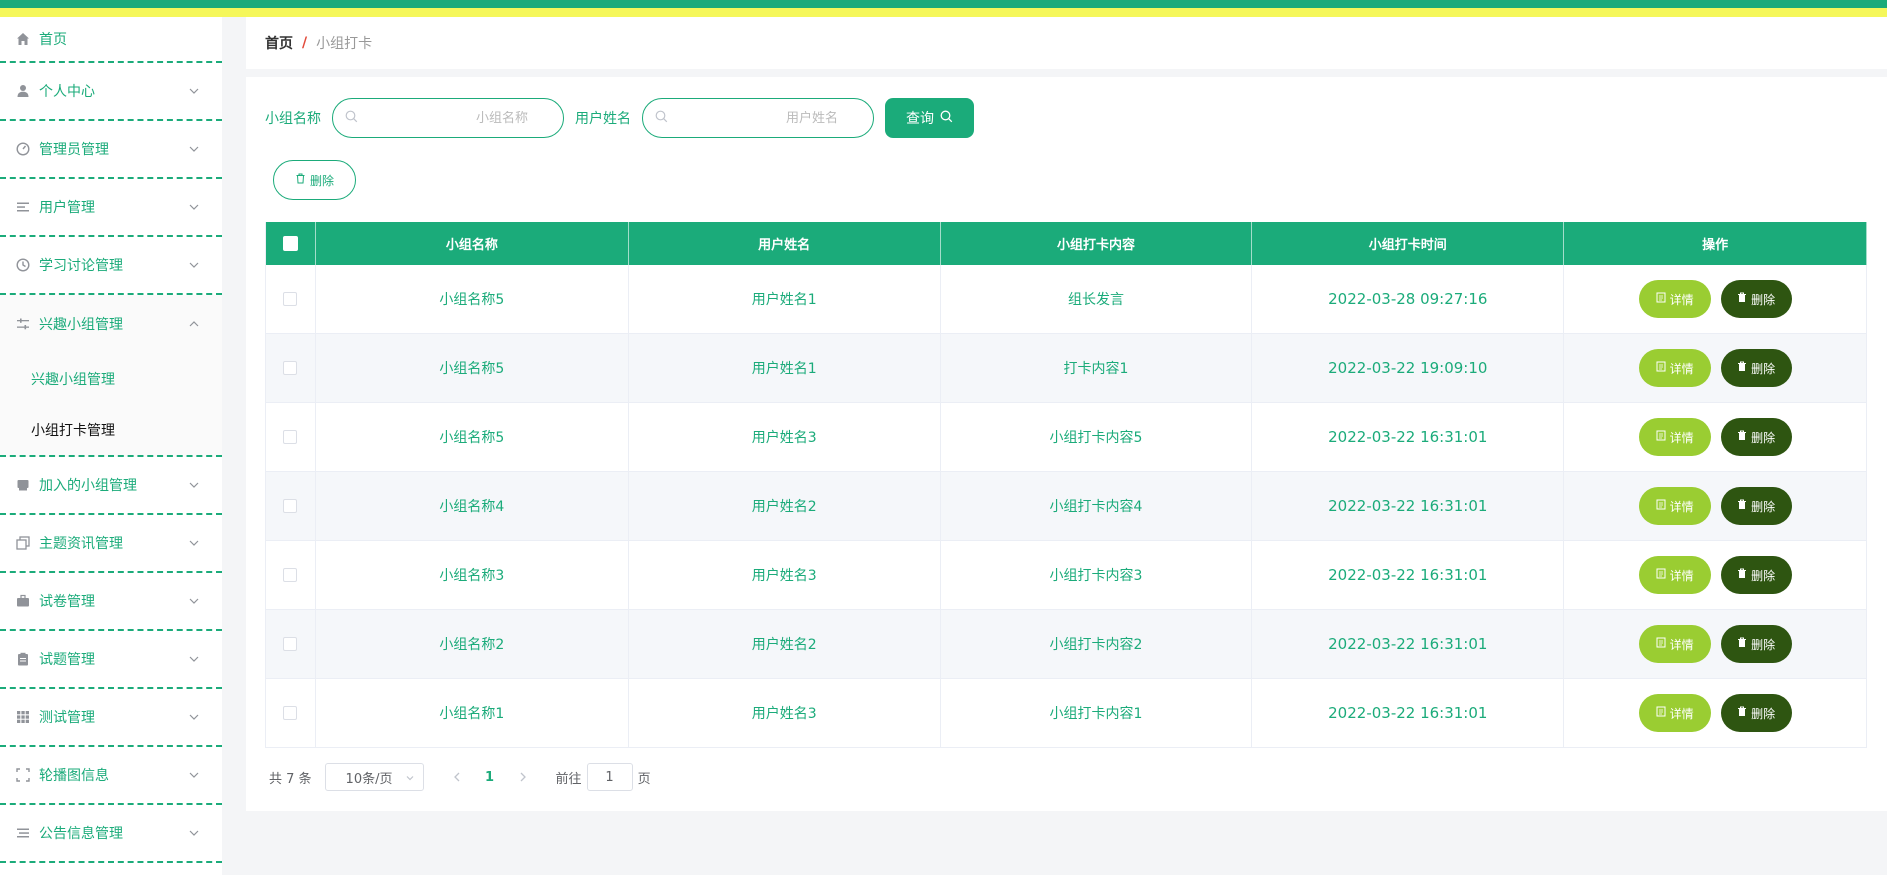  I want to click on page-size-select: 10条/页, so click(374, 777).